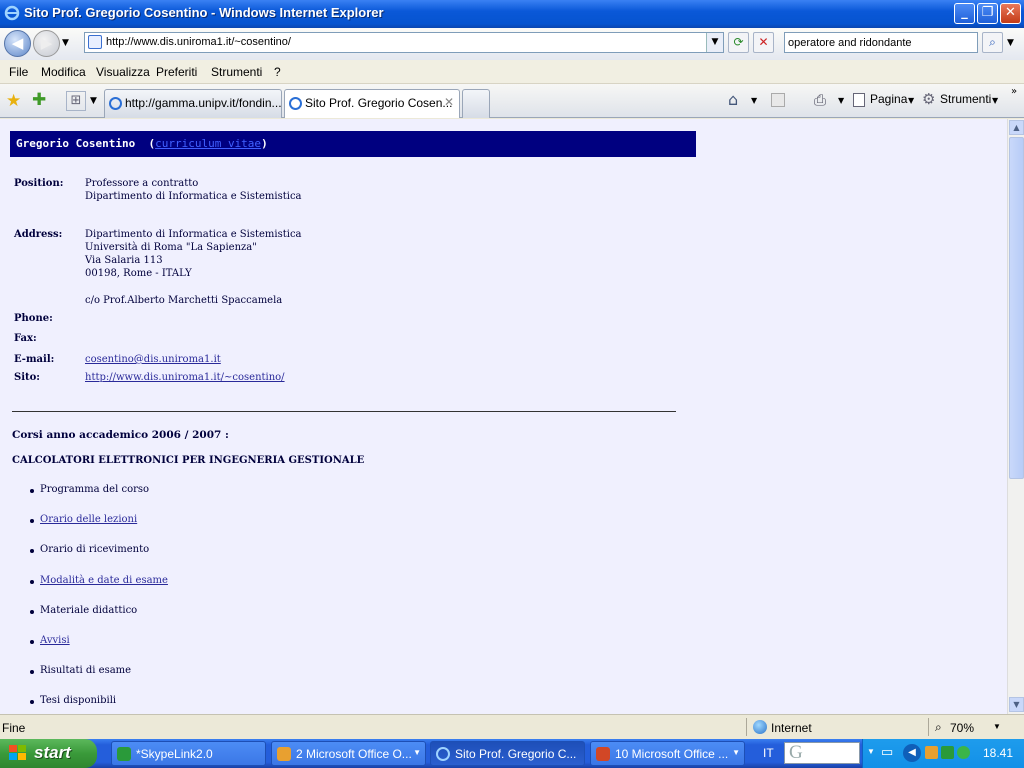  I want to click on clock: 18.41, so click(998, 753).